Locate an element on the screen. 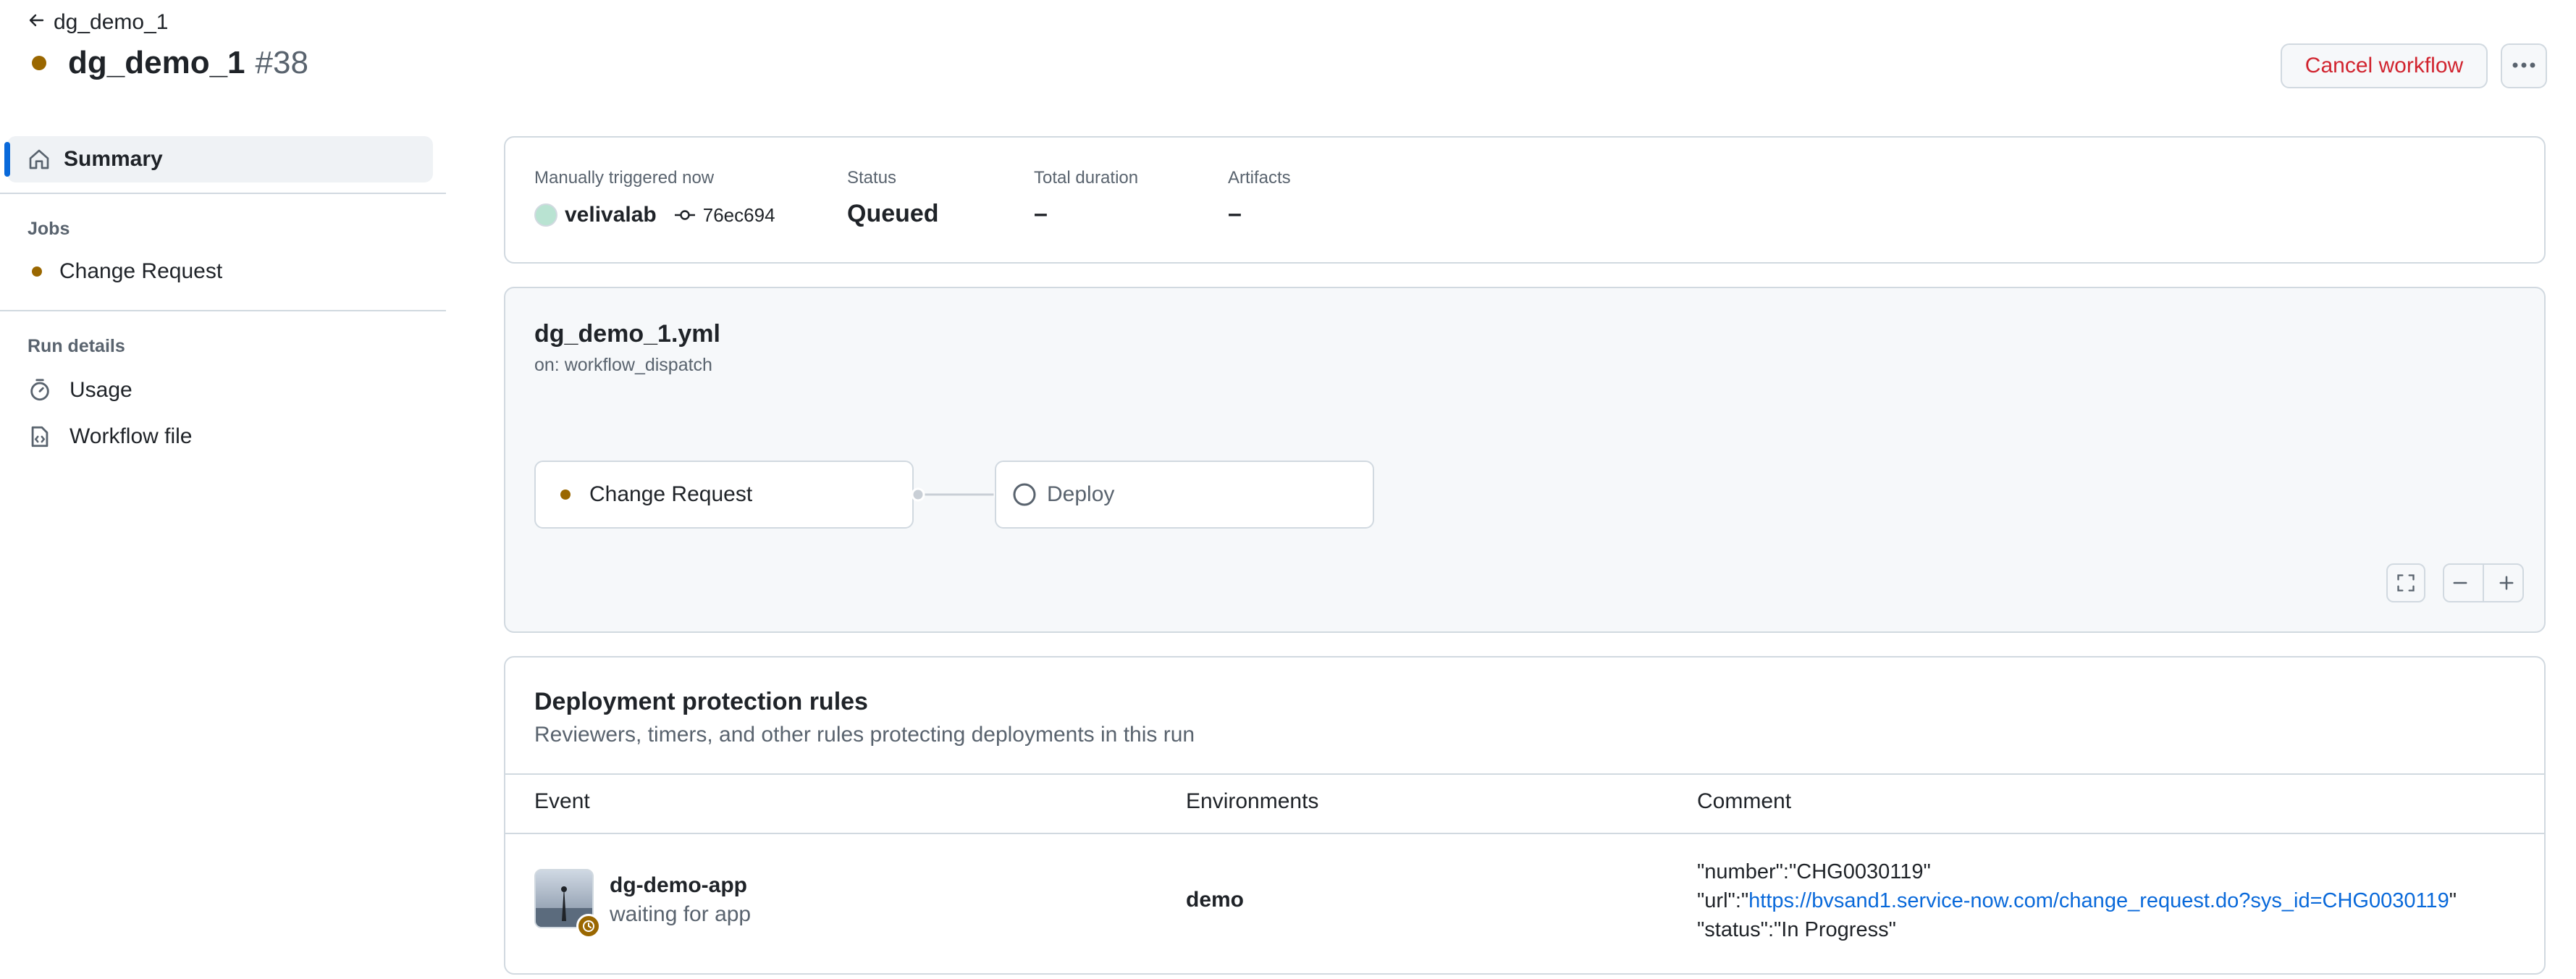 This screenshot has height=979, width=2576. sidebar-item-workflow-file: Workflow file is located at coordinates (110, 436).